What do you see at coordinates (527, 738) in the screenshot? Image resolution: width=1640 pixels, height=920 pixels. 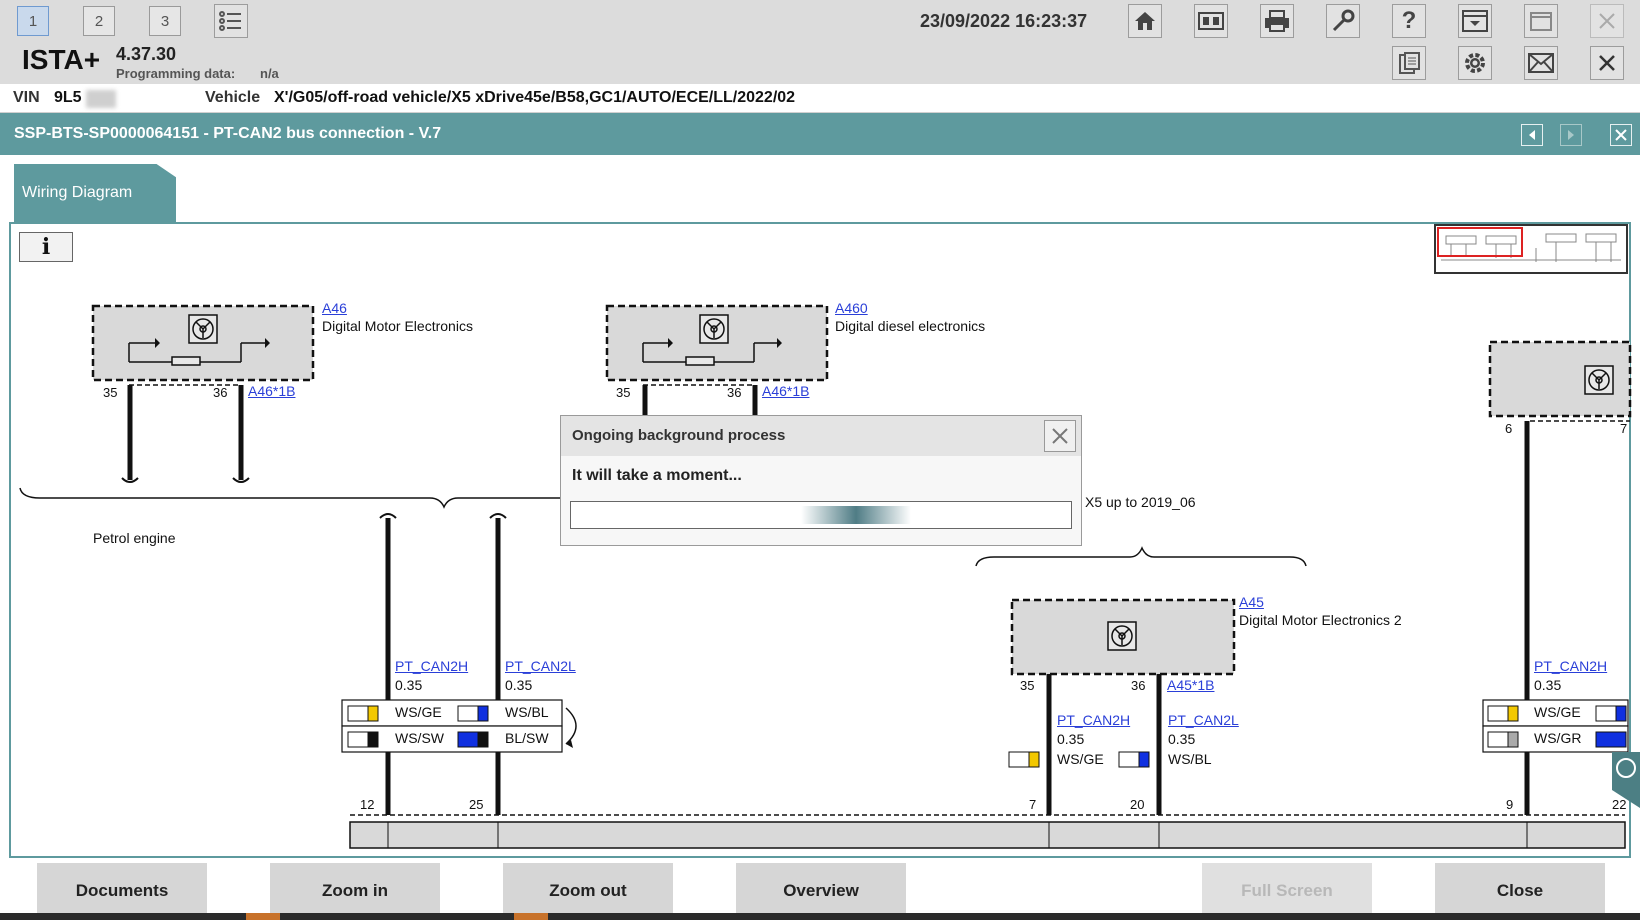 I see `wire-color-code: BL/SW` at bounding box center [527, 738].